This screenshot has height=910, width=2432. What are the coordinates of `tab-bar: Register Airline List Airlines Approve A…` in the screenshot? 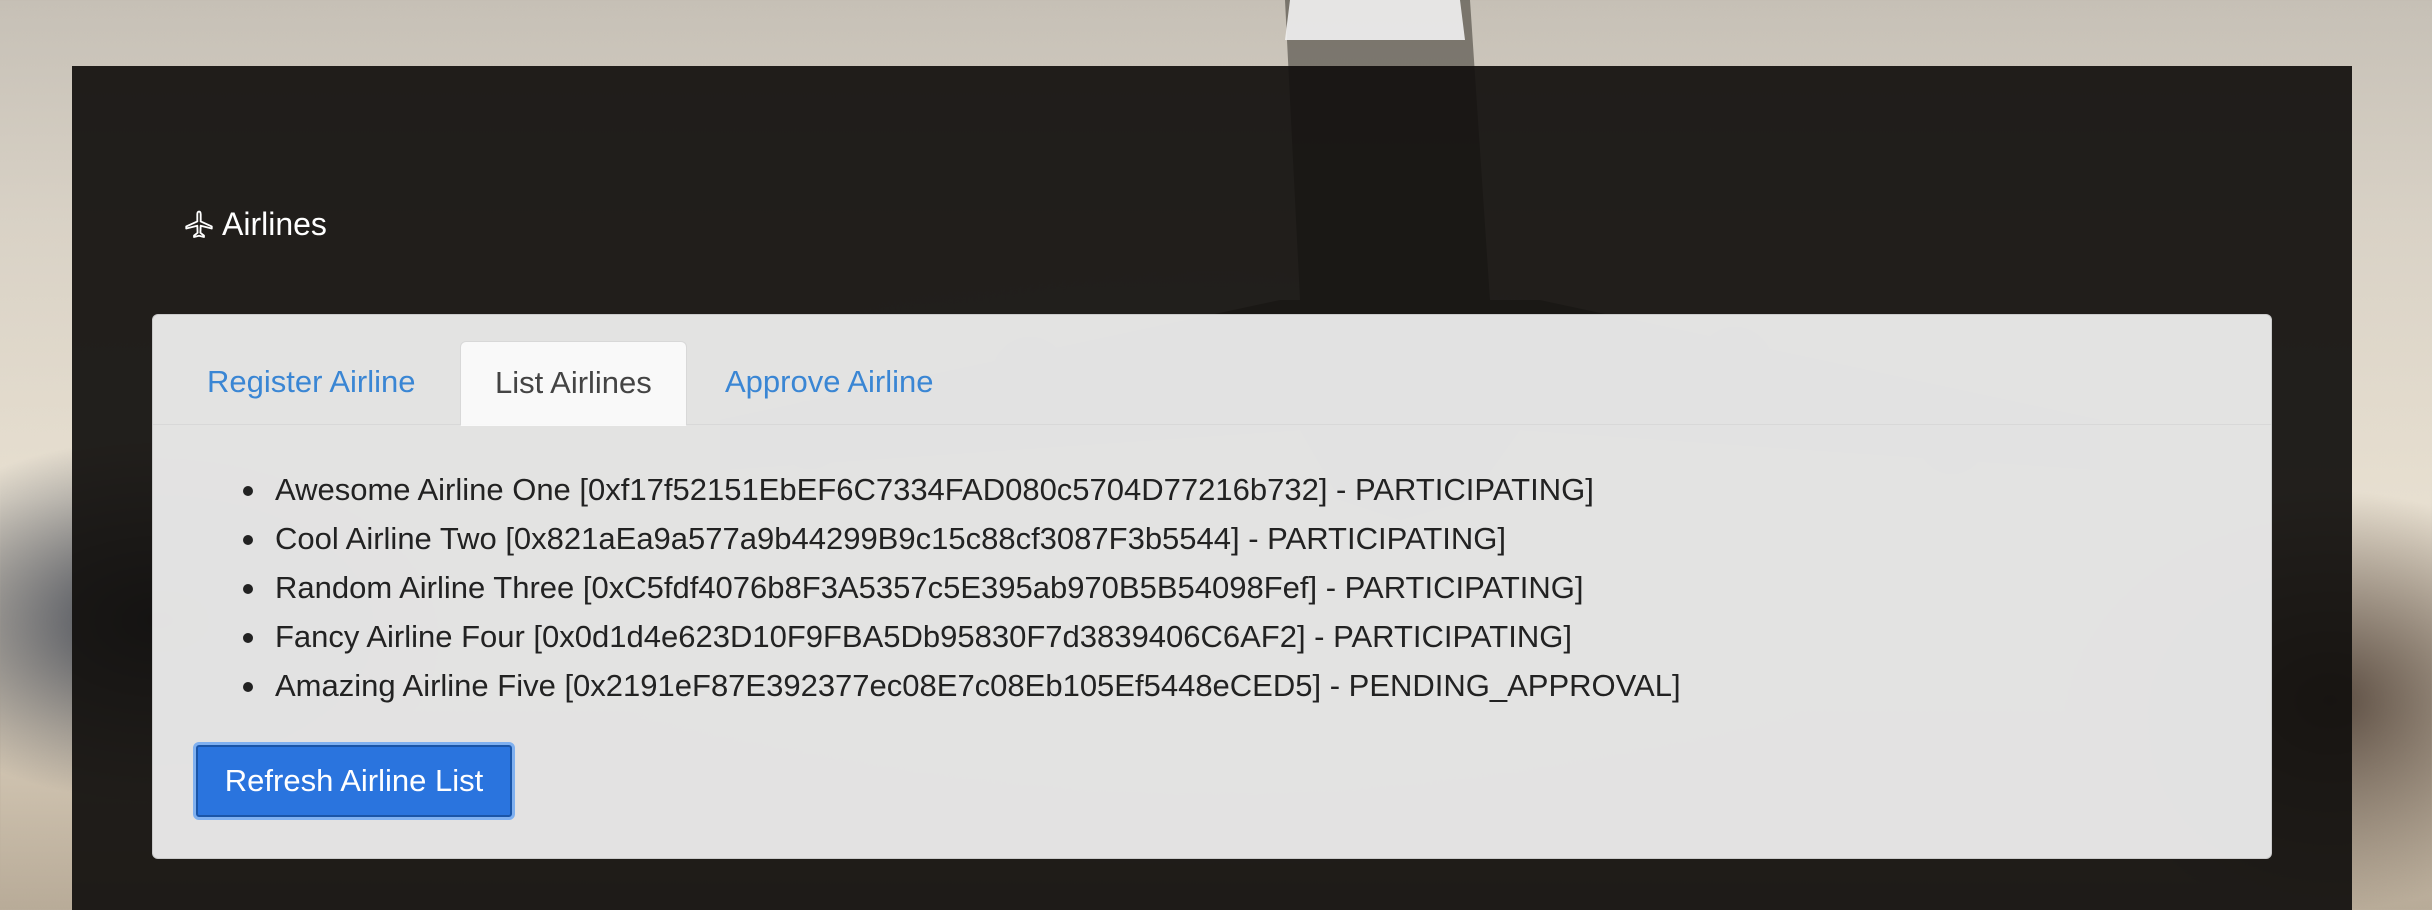 It's located at (1212, 370).